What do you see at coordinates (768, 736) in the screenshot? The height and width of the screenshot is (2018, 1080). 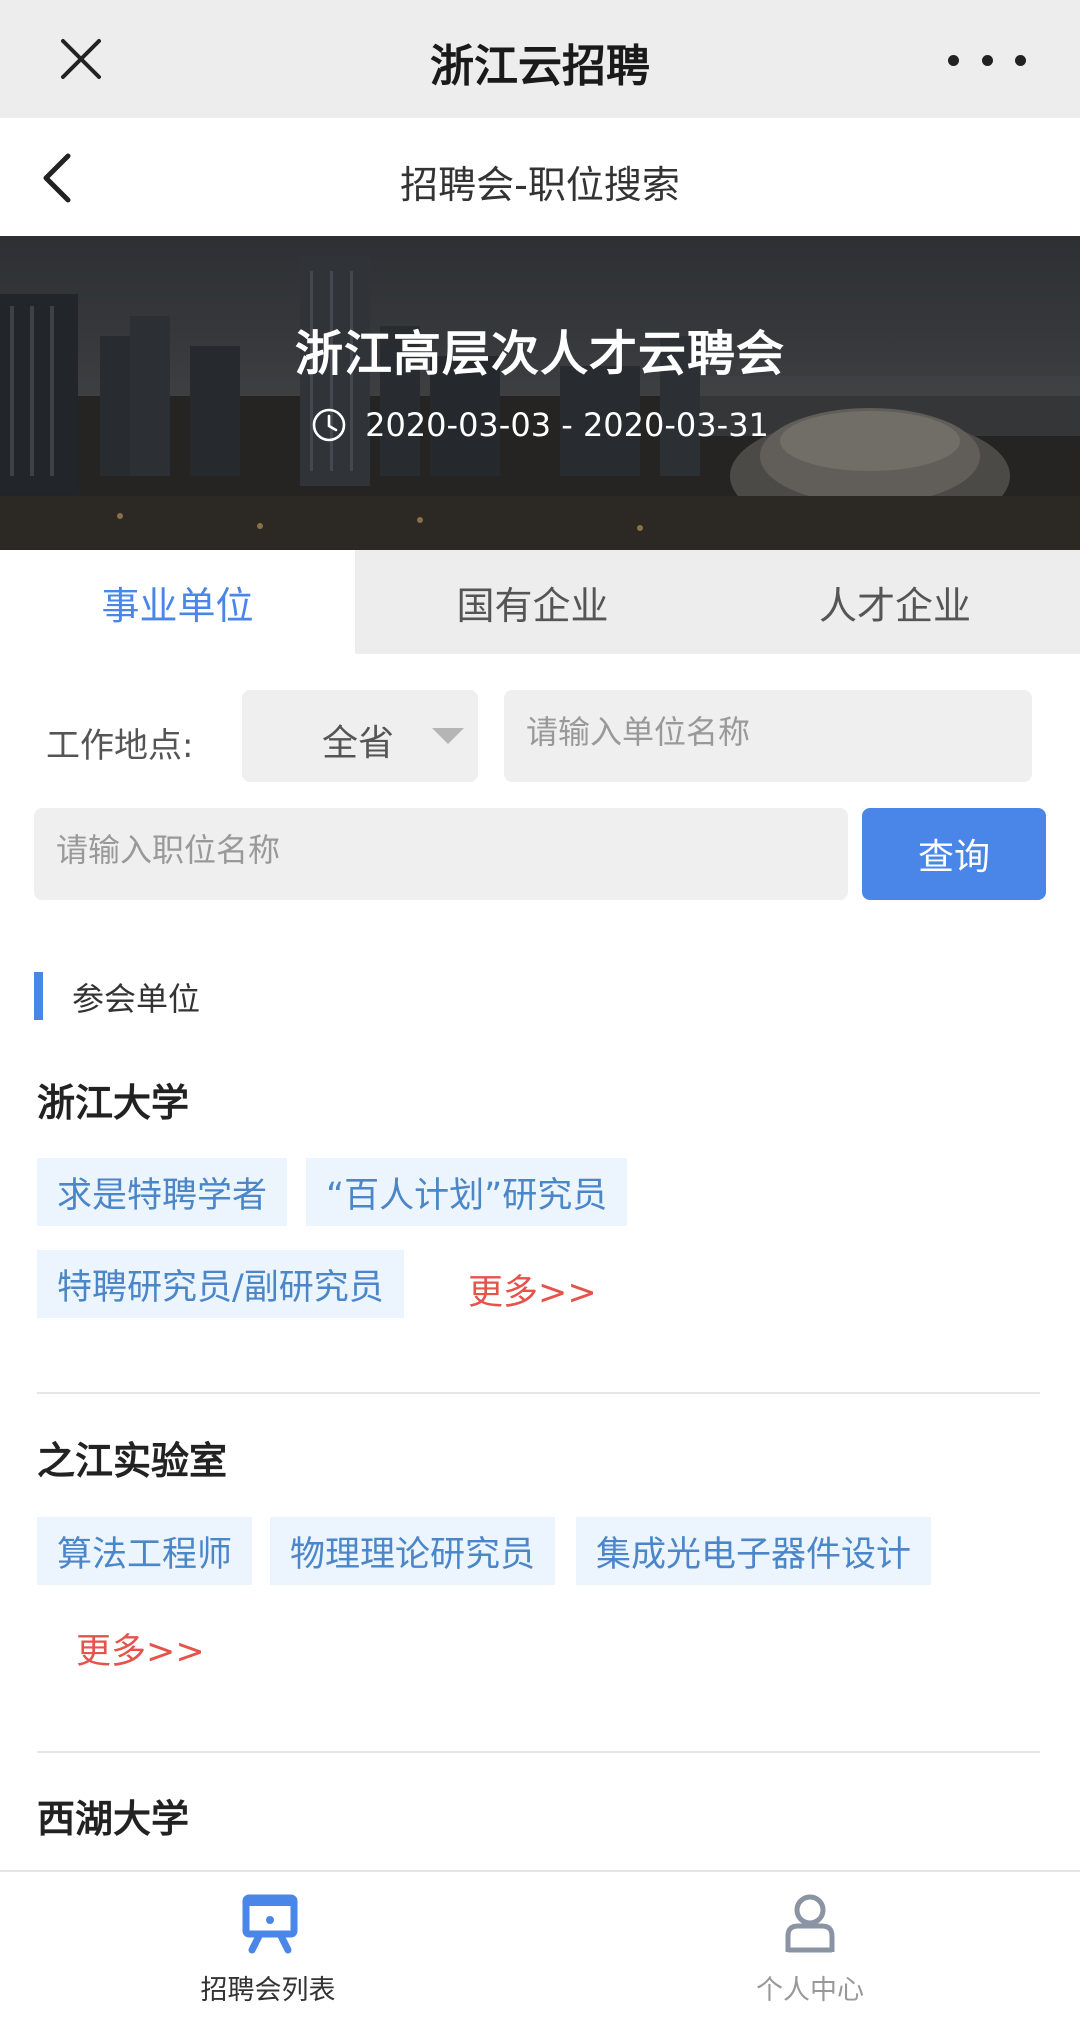 I see `unit-name-input` at bounding box center [768, 736].